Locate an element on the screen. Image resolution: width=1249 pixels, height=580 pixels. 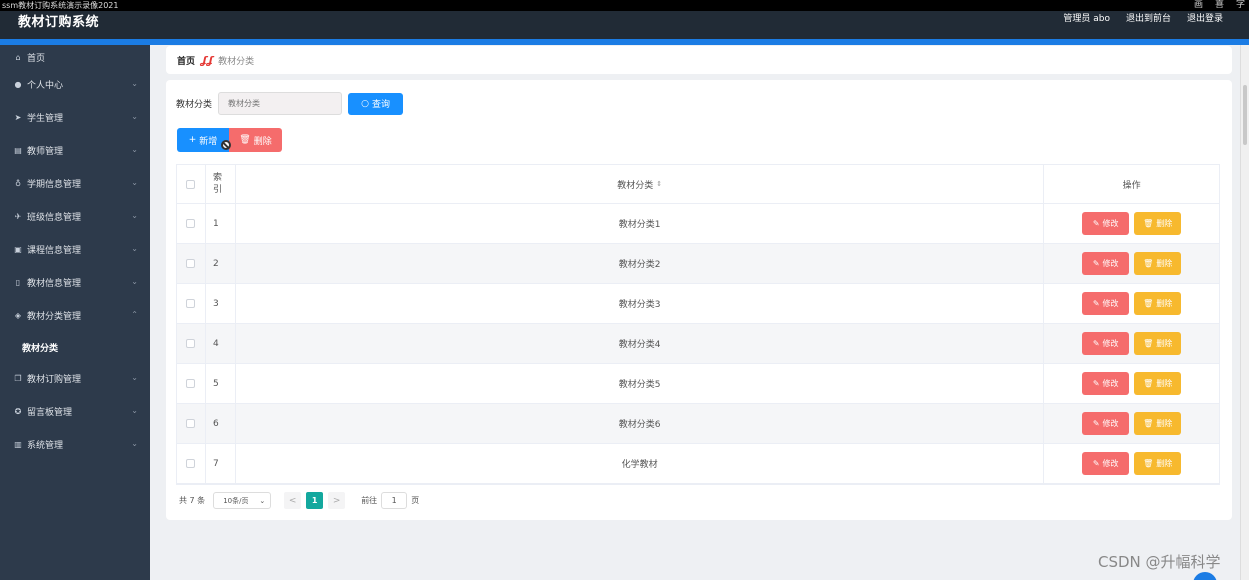
admin-label: 管理员 abo is located at coordinates (1086, 19).